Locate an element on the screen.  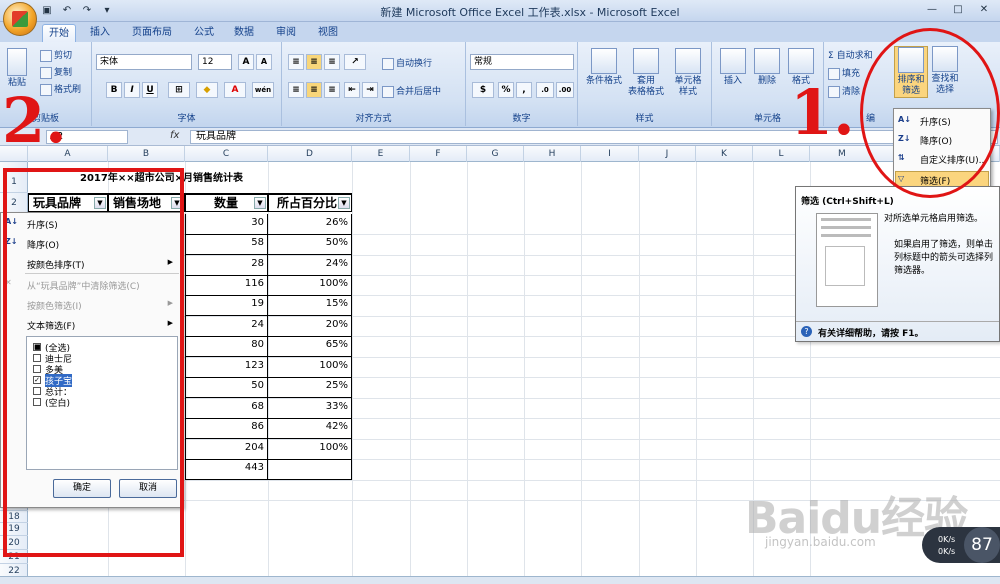
grow-font-button: A is located at coordinates (246, 62).